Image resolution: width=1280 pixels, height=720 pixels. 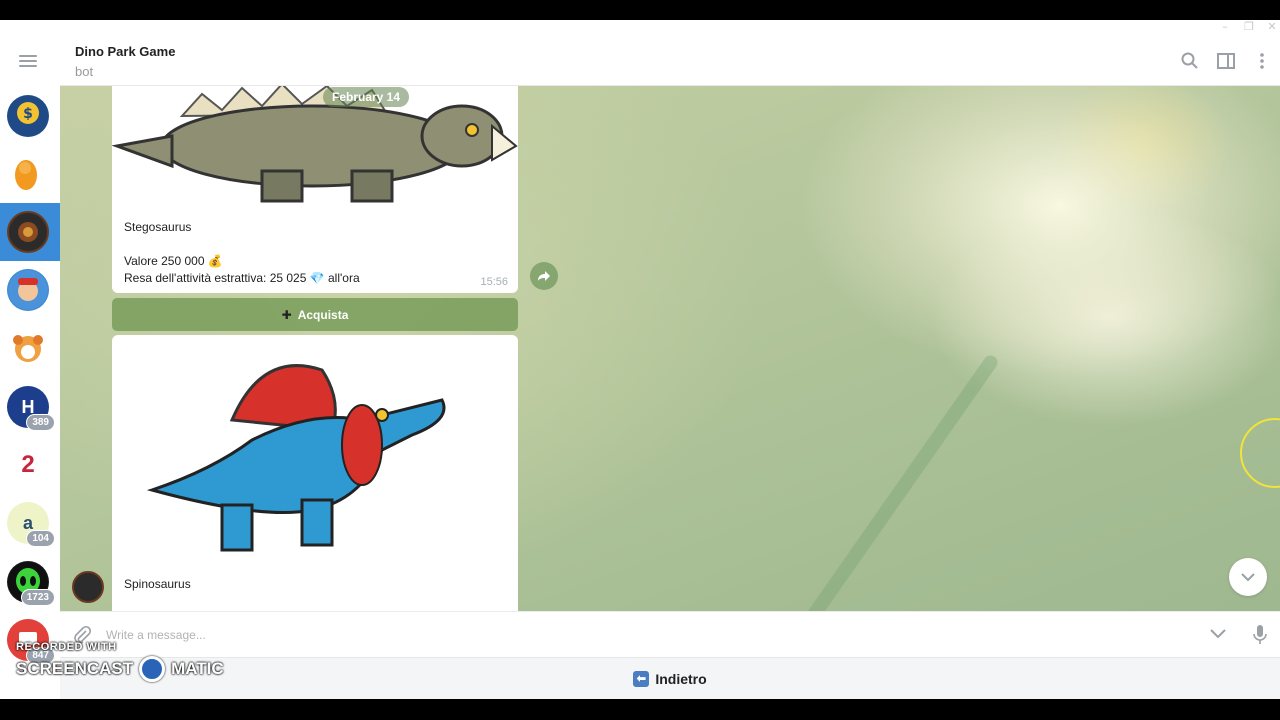 I want to click on plus-icon: ✚, so click(x=286, y=314).